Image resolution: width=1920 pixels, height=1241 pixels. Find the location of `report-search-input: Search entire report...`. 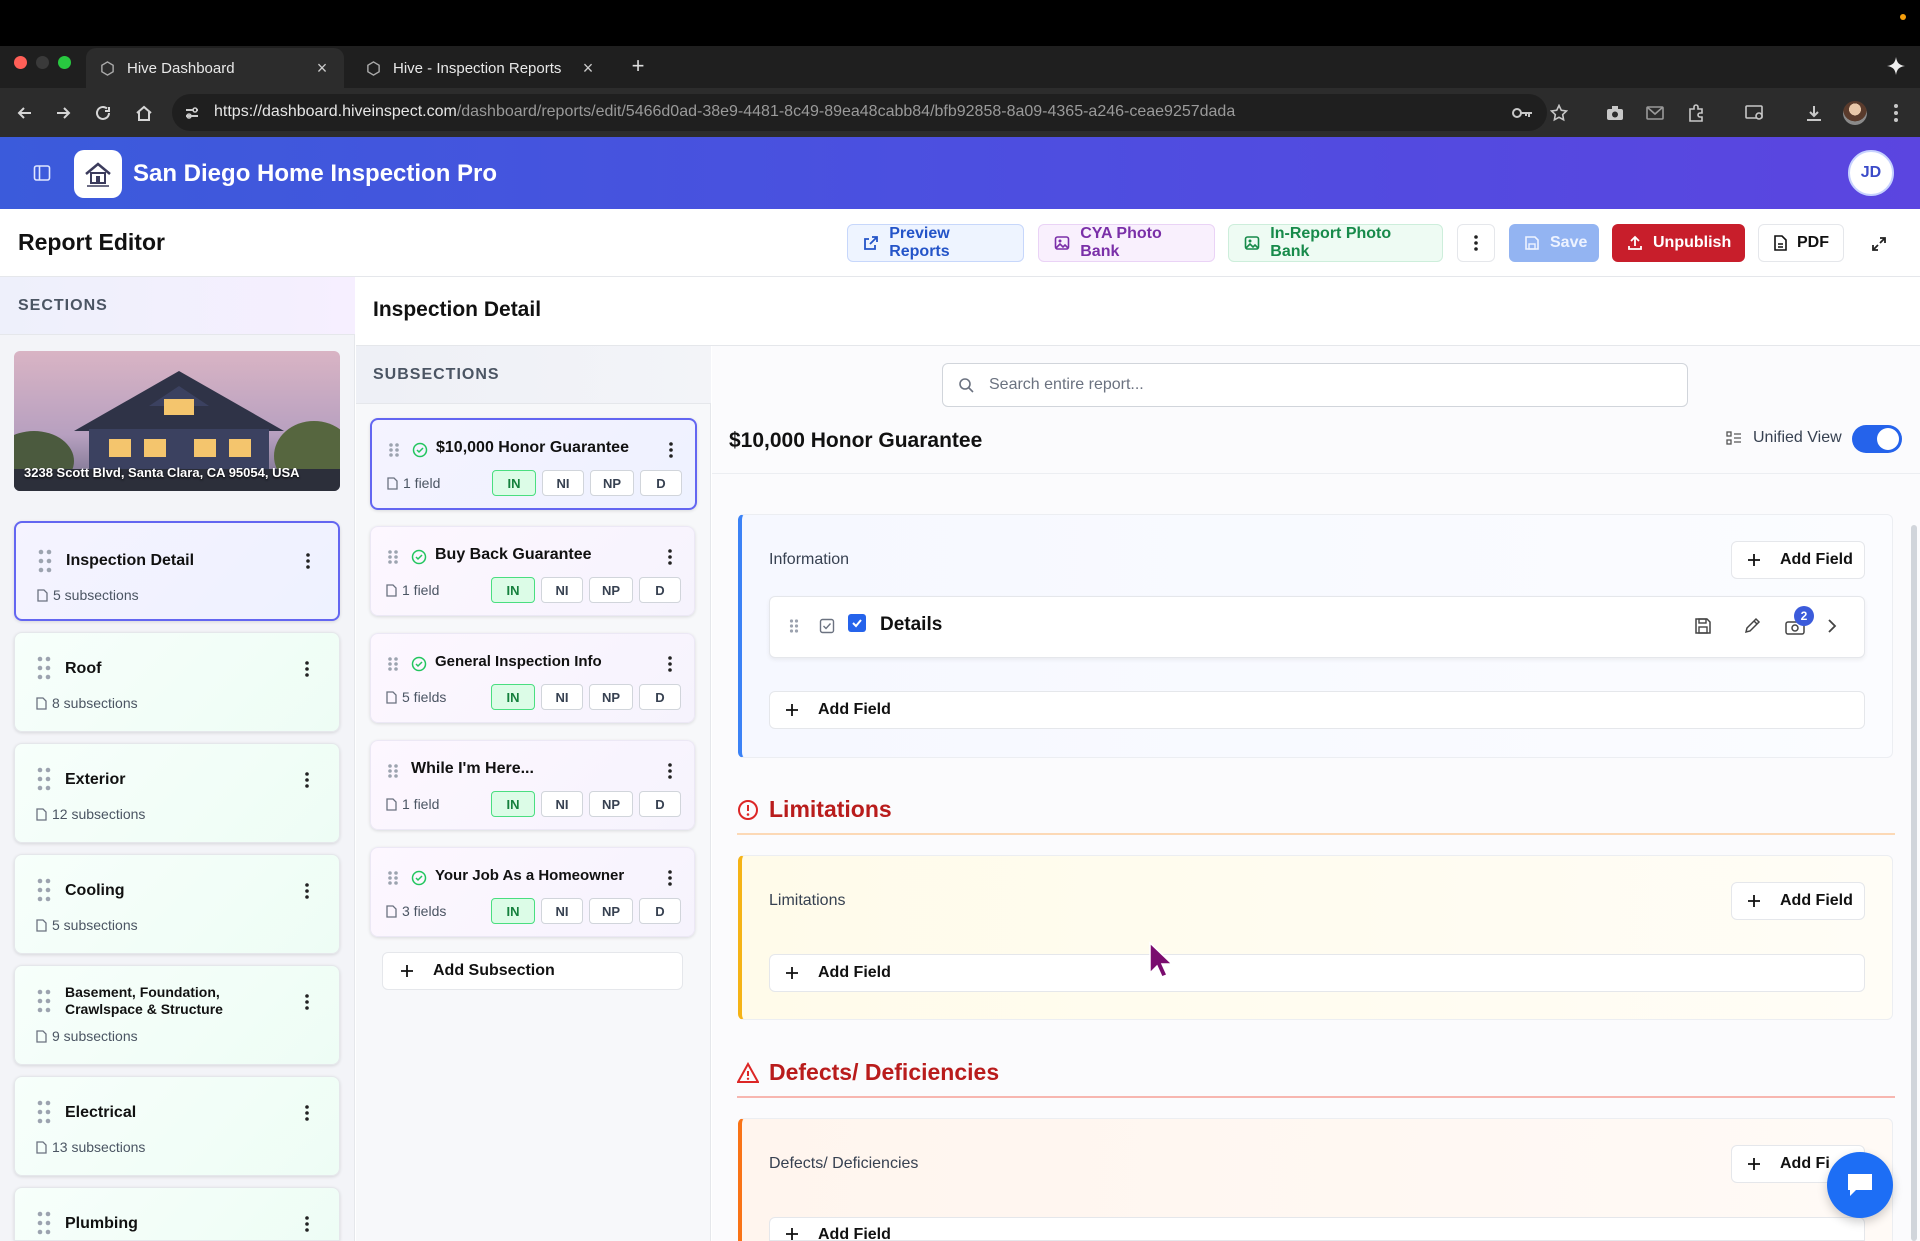

report-search-input: Search entire report... is located at coordinates (1315, 385).